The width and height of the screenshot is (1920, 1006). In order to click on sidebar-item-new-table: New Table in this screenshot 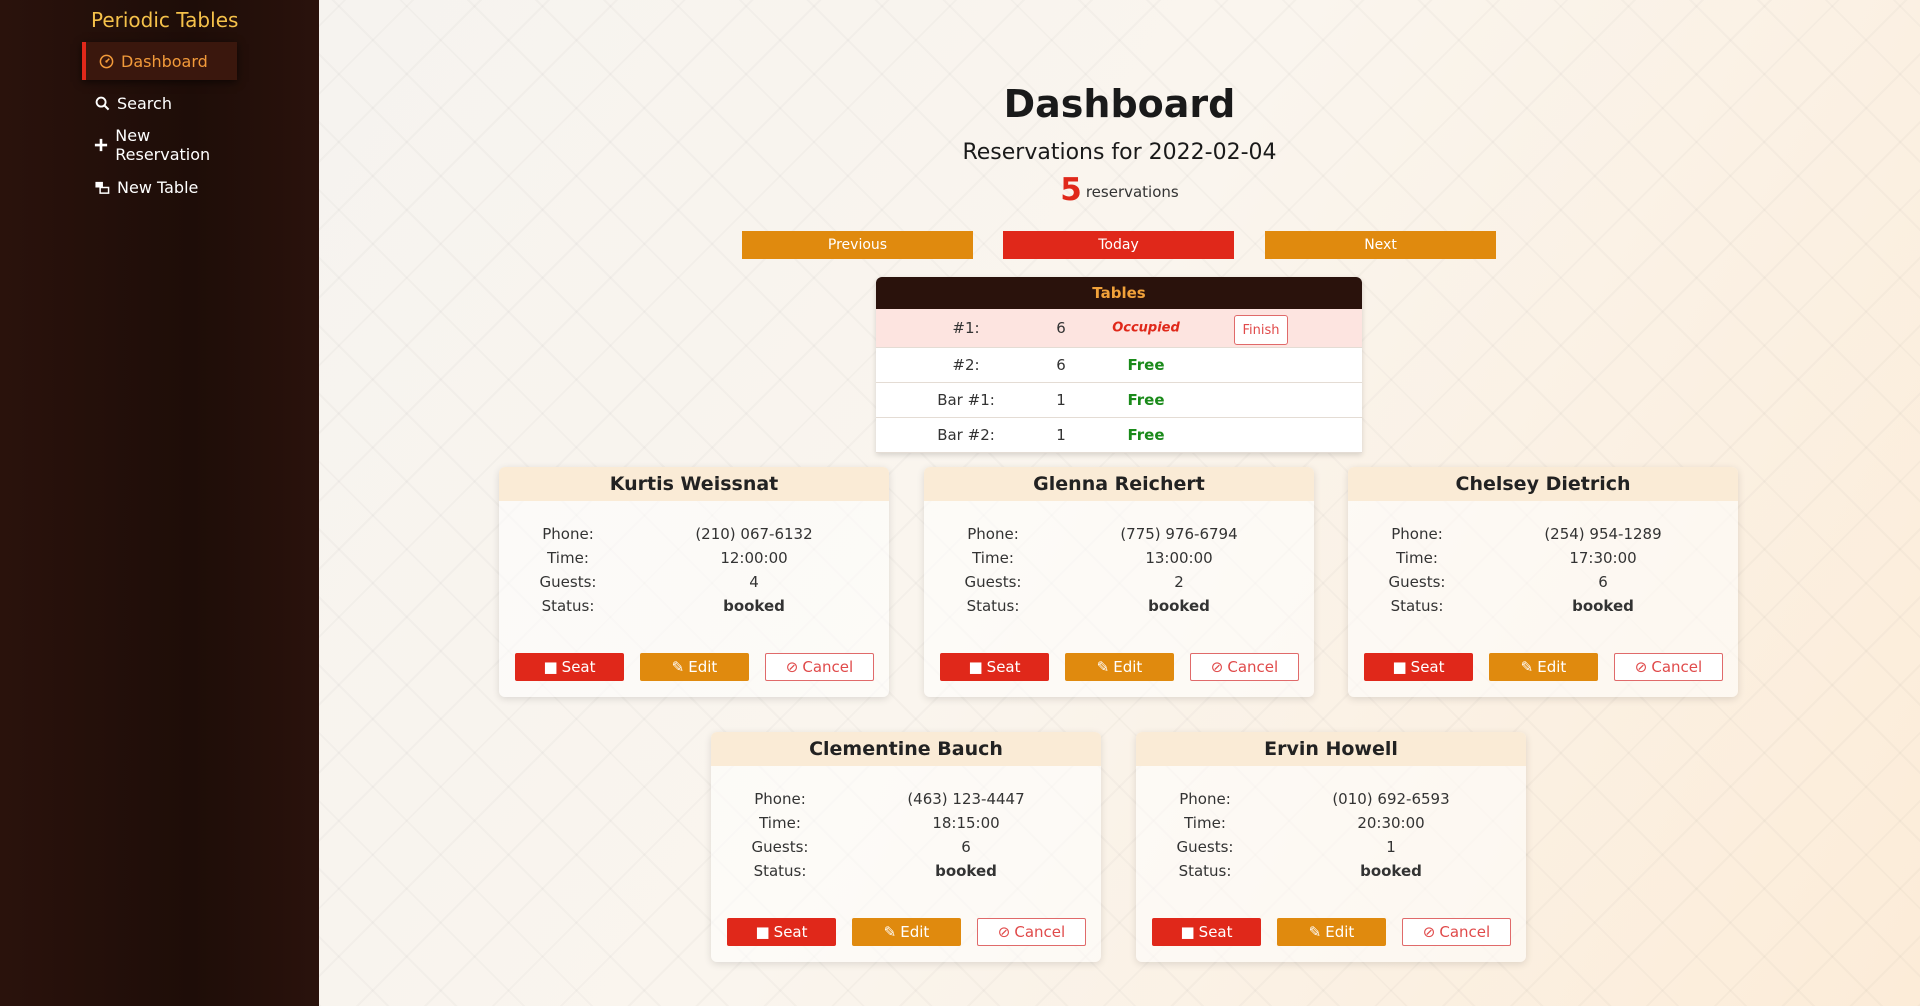, I will do `click(159, 187)`.